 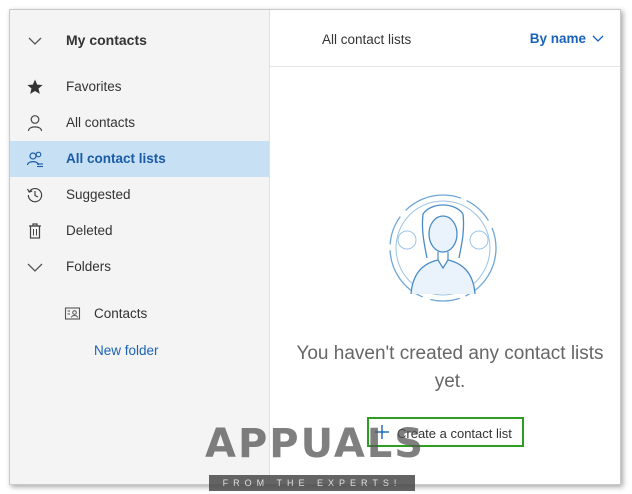 I want to click on sort-label: By name, so click(x=557, y=38).